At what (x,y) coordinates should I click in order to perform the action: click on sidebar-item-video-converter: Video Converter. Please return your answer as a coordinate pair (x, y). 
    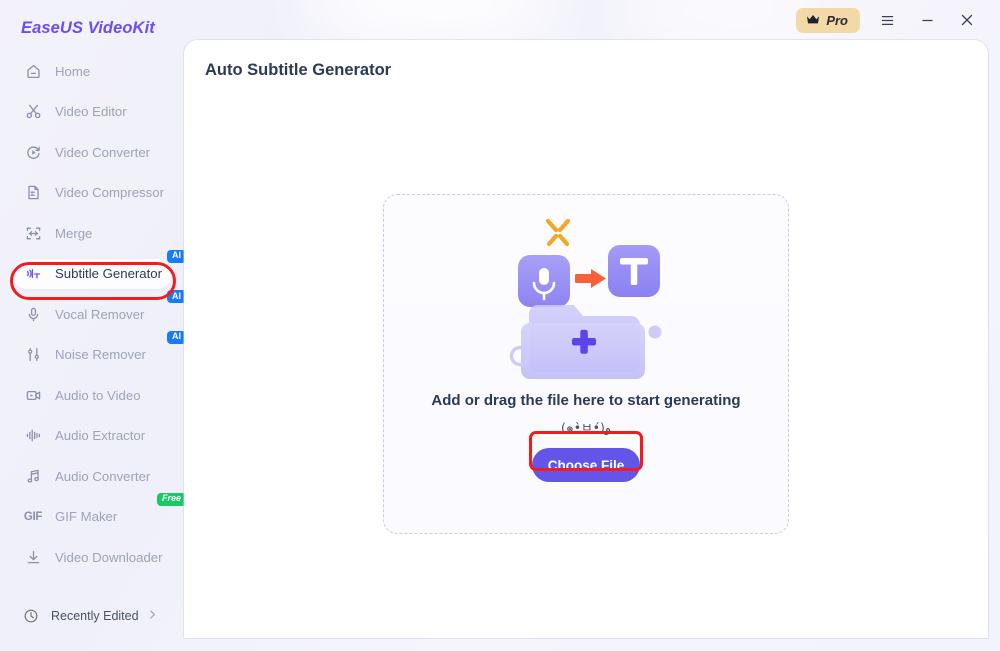
    Looking at the image, I should click on (92, 152).